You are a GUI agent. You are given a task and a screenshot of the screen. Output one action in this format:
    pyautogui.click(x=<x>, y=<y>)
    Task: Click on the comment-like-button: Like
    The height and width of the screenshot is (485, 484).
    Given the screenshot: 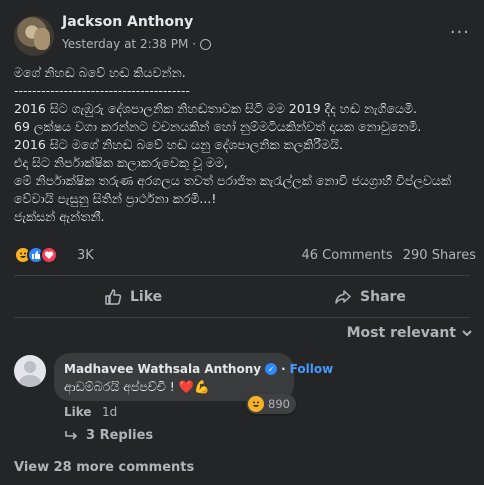 What is the action you would take?
    pyautogui.click(x=78, y=412)
    